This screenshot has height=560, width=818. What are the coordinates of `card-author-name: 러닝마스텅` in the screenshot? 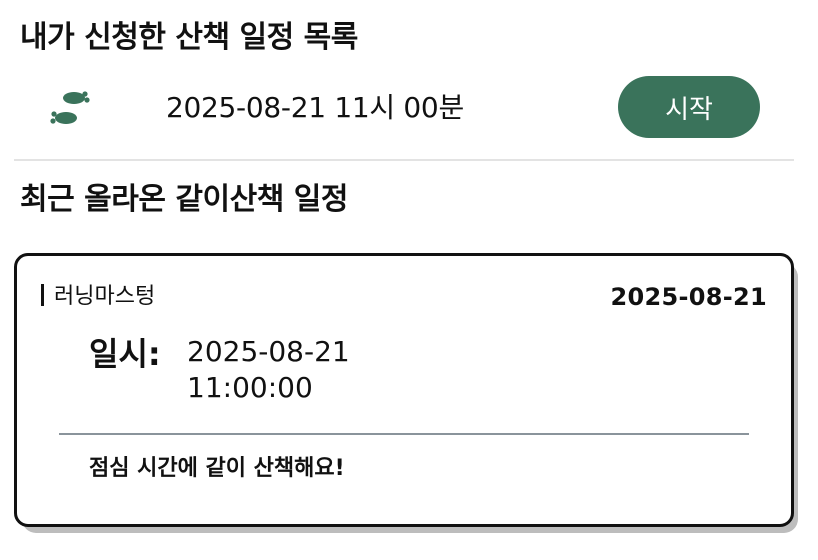 It's located at (105, 296).